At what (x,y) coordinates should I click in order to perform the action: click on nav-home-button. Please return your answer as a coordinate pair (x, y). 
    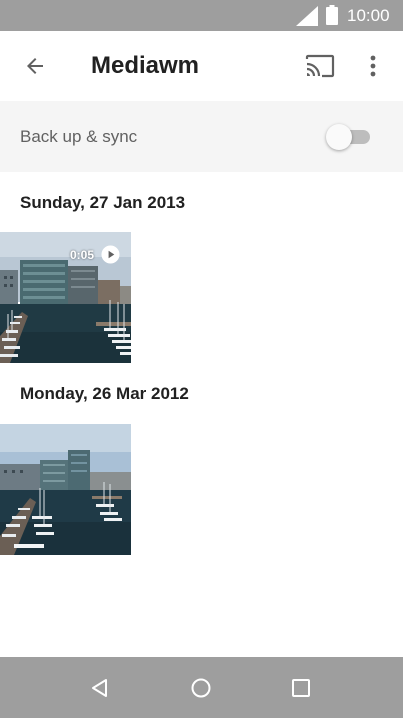
    Looking at the image, I should click on (201, 688).